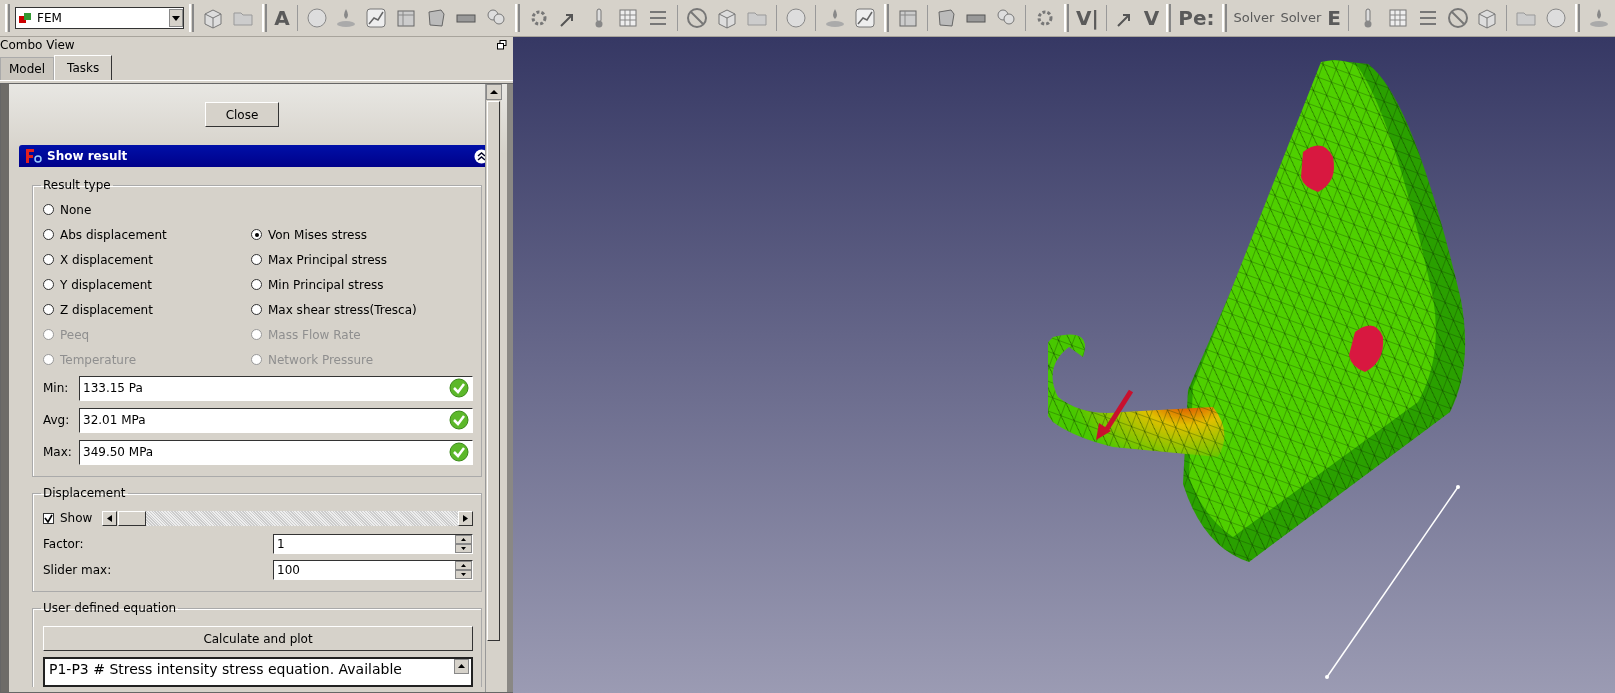 Image resolution: width=1615 pixels, height=693 pixels. I want to click on field-label: Avg:, so click(57, 420).